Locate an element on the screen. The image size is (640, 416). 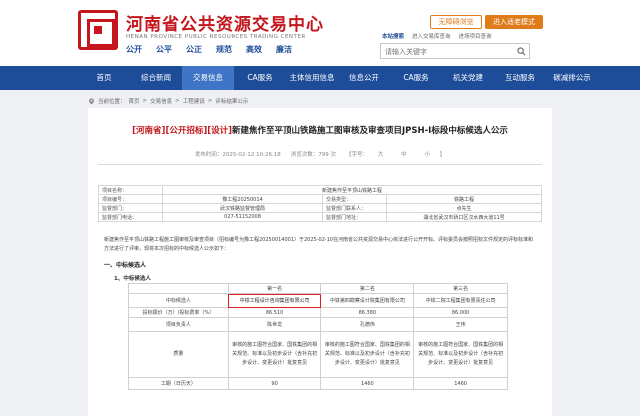
contact-label: 监督部门联系人： is located at coordinates (354, 208).